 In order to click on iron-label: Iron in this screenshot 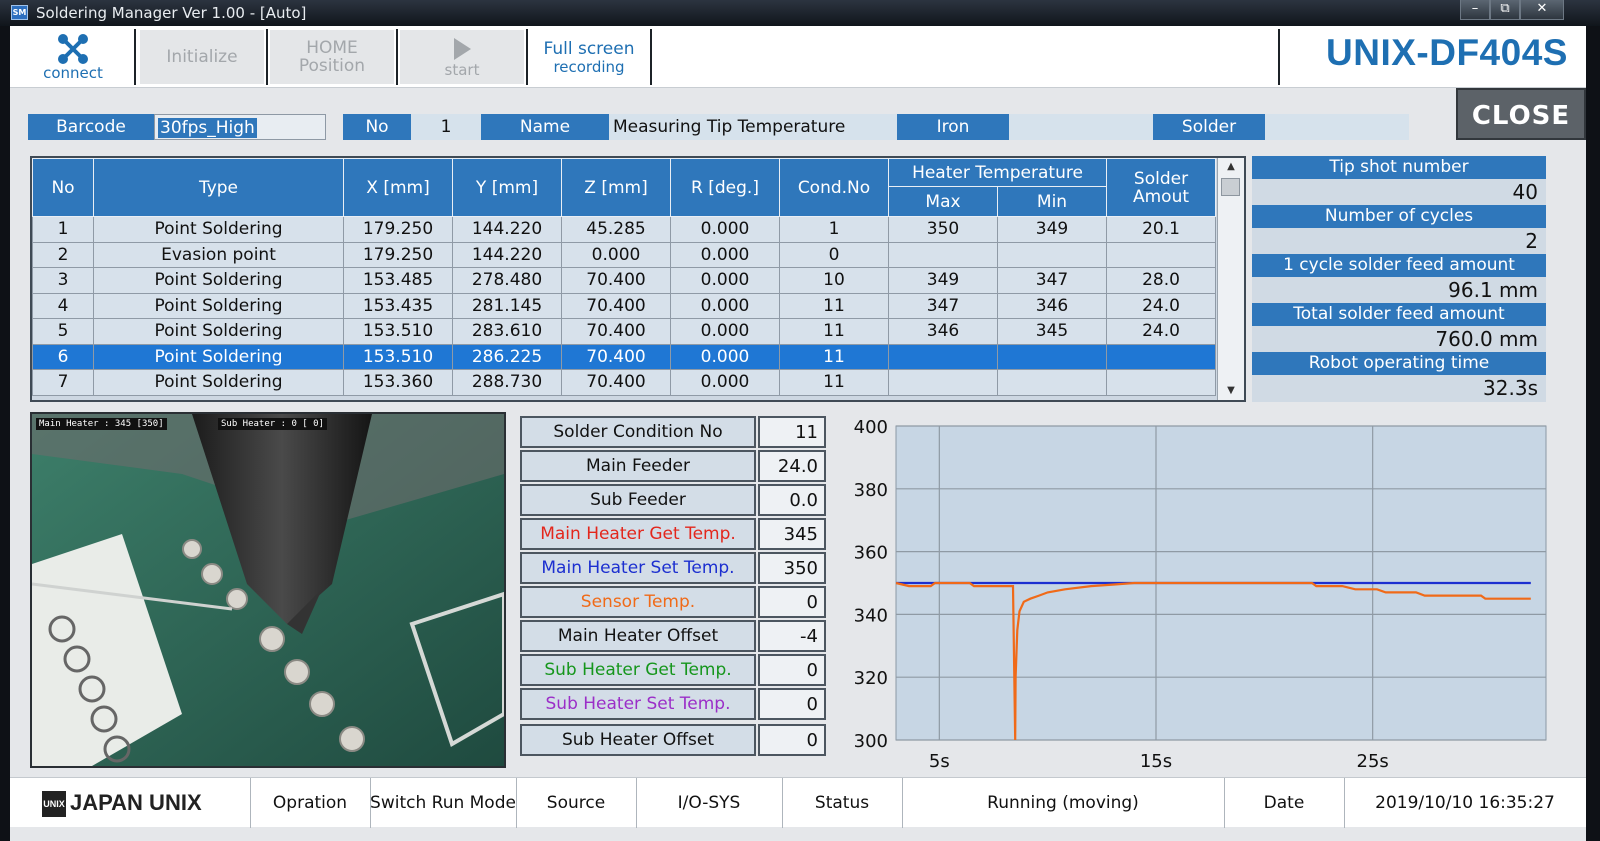, I will do `click(953, 127)`.